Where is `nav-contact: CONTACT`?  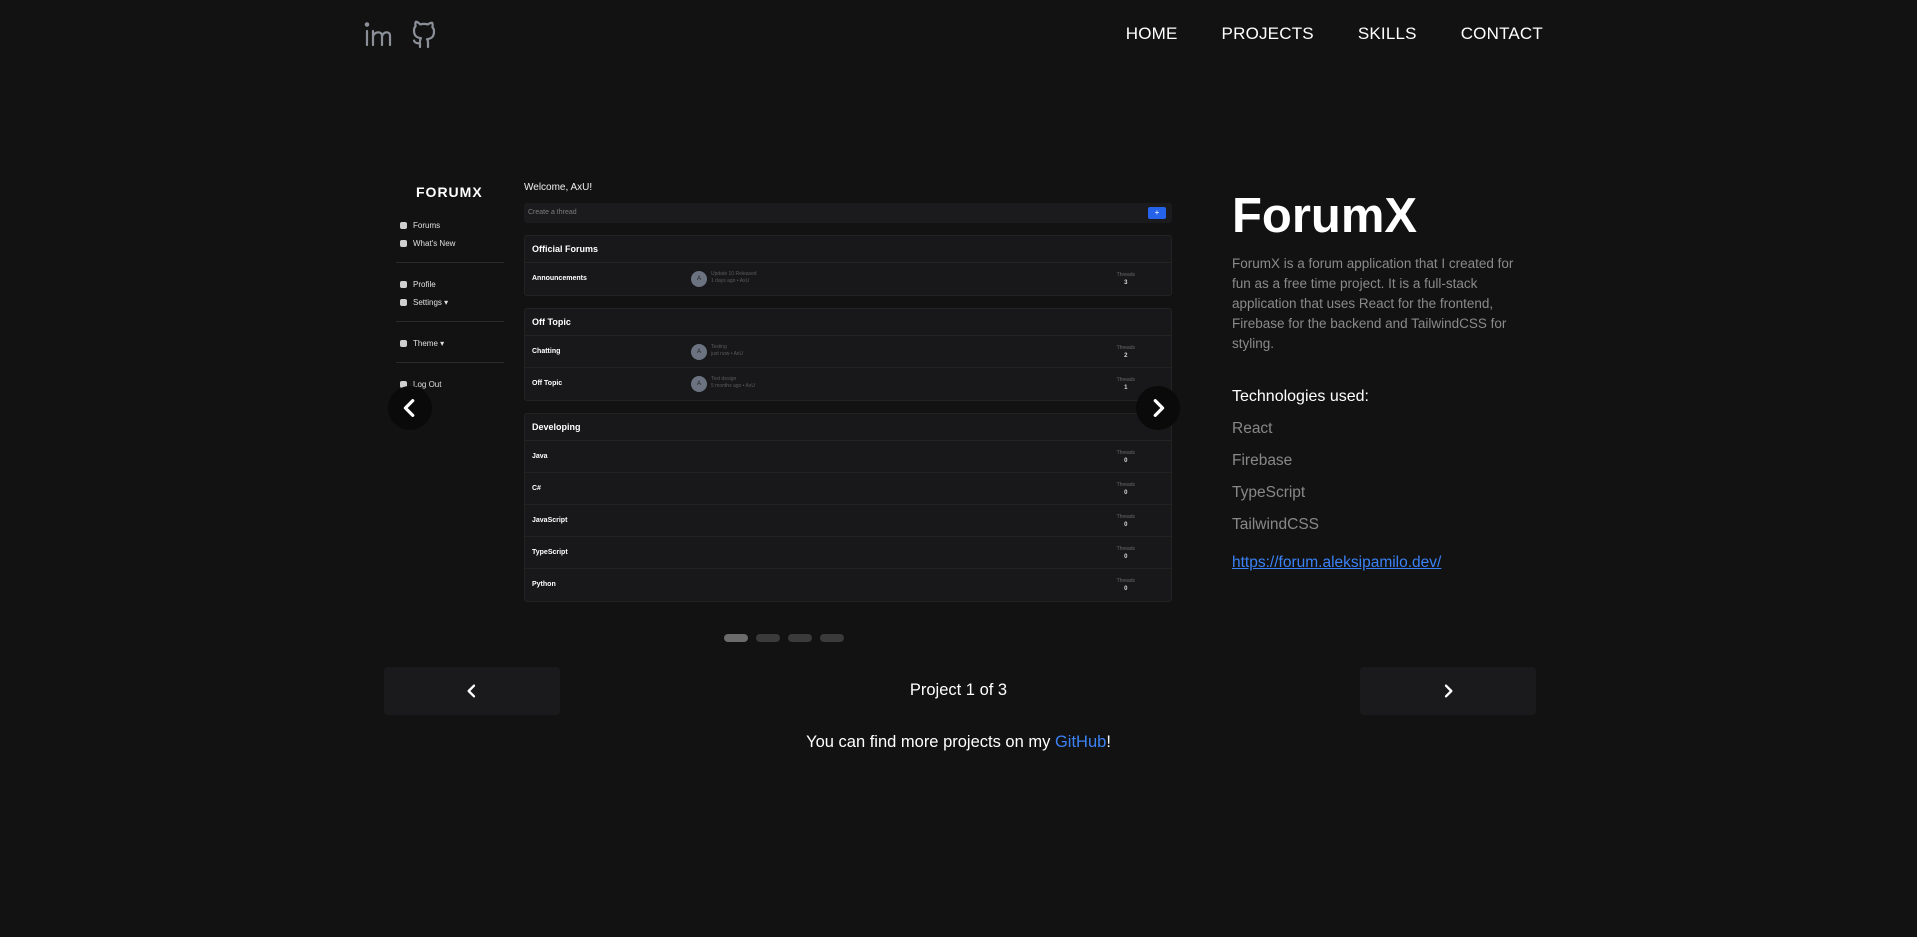
nav-contact: CONTACT is located at coordinates (1502, 34).